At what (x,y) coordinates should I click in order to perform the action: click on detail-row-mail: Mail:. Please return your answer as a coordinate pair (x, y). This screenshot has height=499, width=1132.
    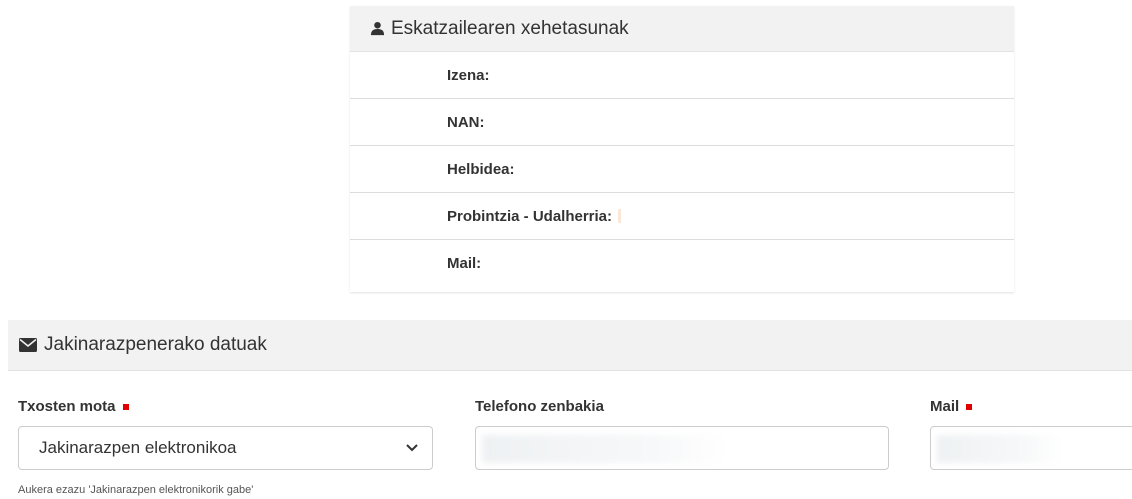
    Looking at the image, I should click on (682, 263).